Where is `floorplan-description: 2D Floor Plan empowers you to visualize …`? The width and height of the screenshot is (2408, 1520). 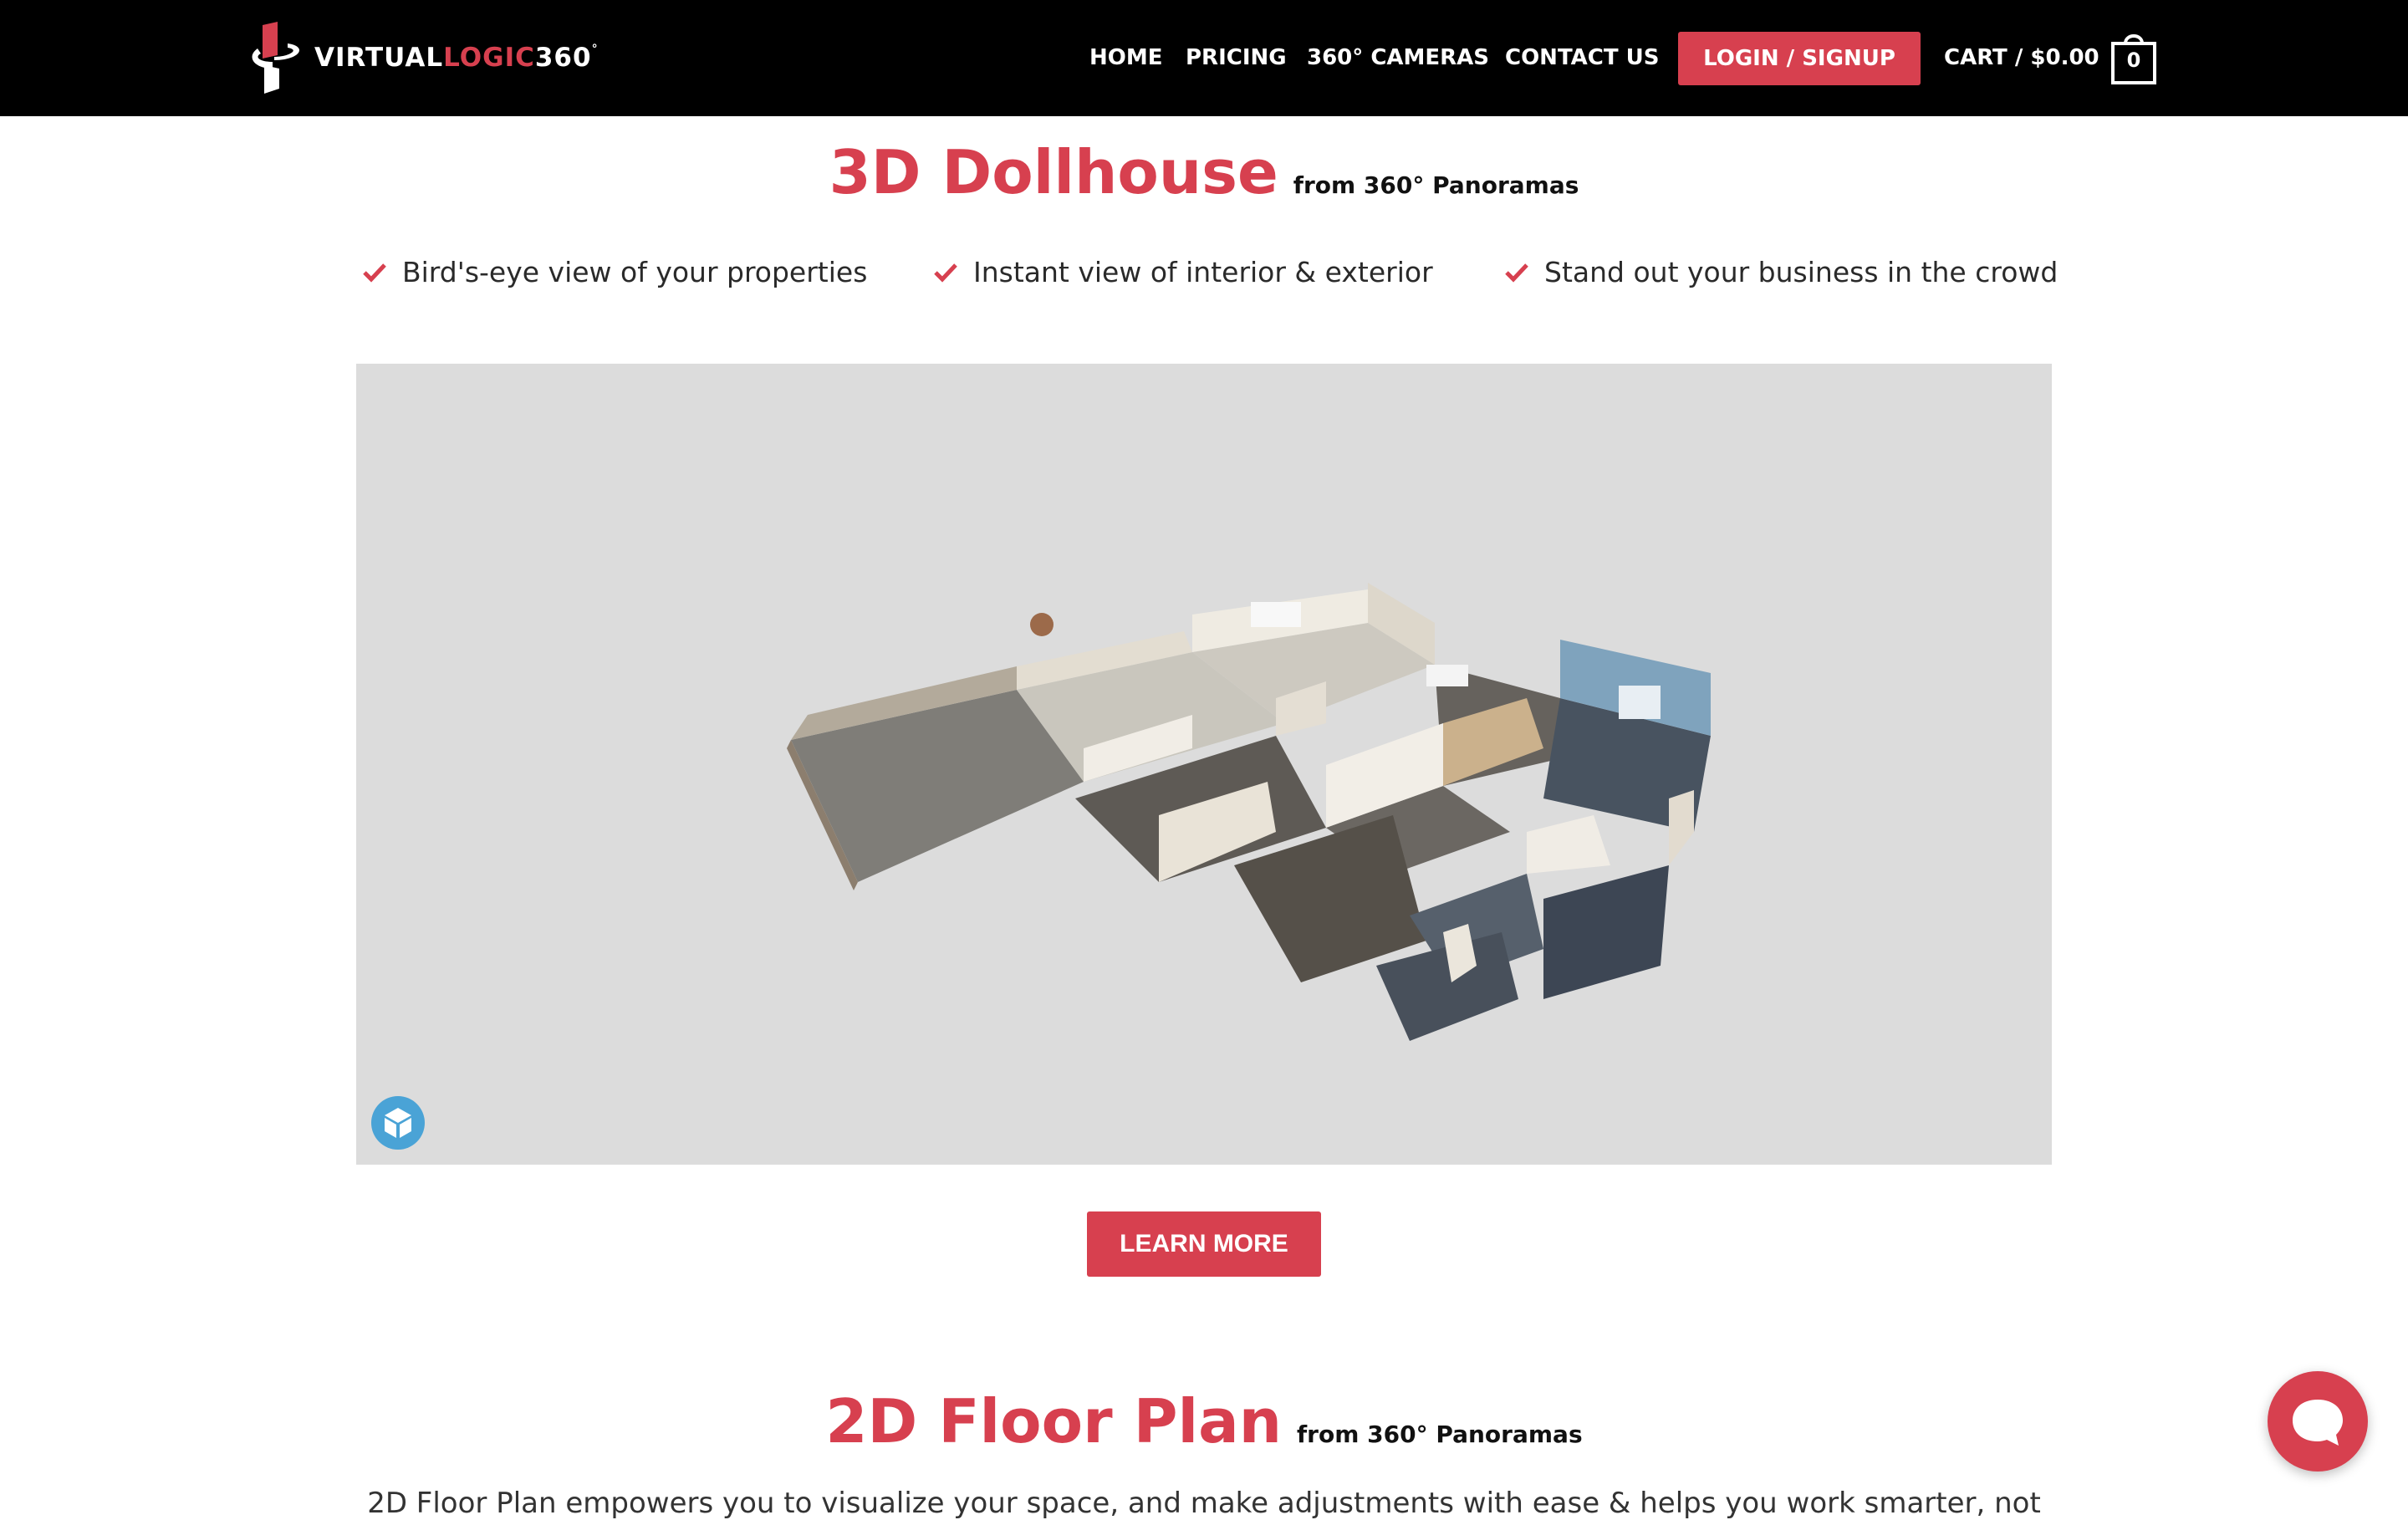 floorplan-description: 2D Floor Plan empowers you to visualize … is located at coordinates (1204, 1504).